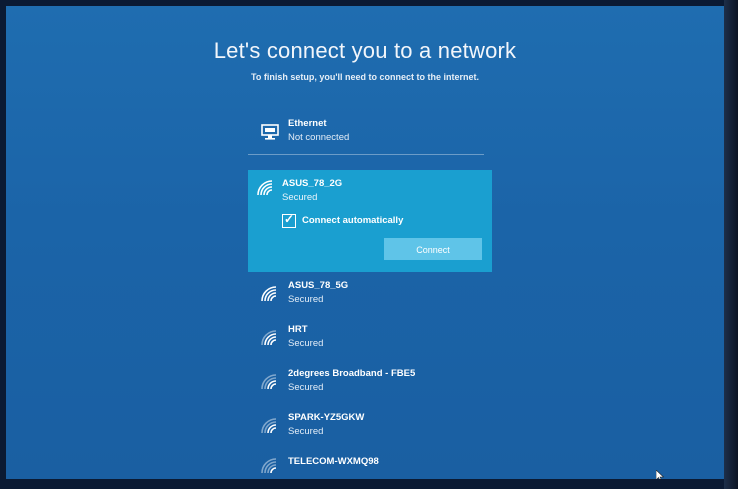  I want to click on network-status: Not connected, so click(319, 137).